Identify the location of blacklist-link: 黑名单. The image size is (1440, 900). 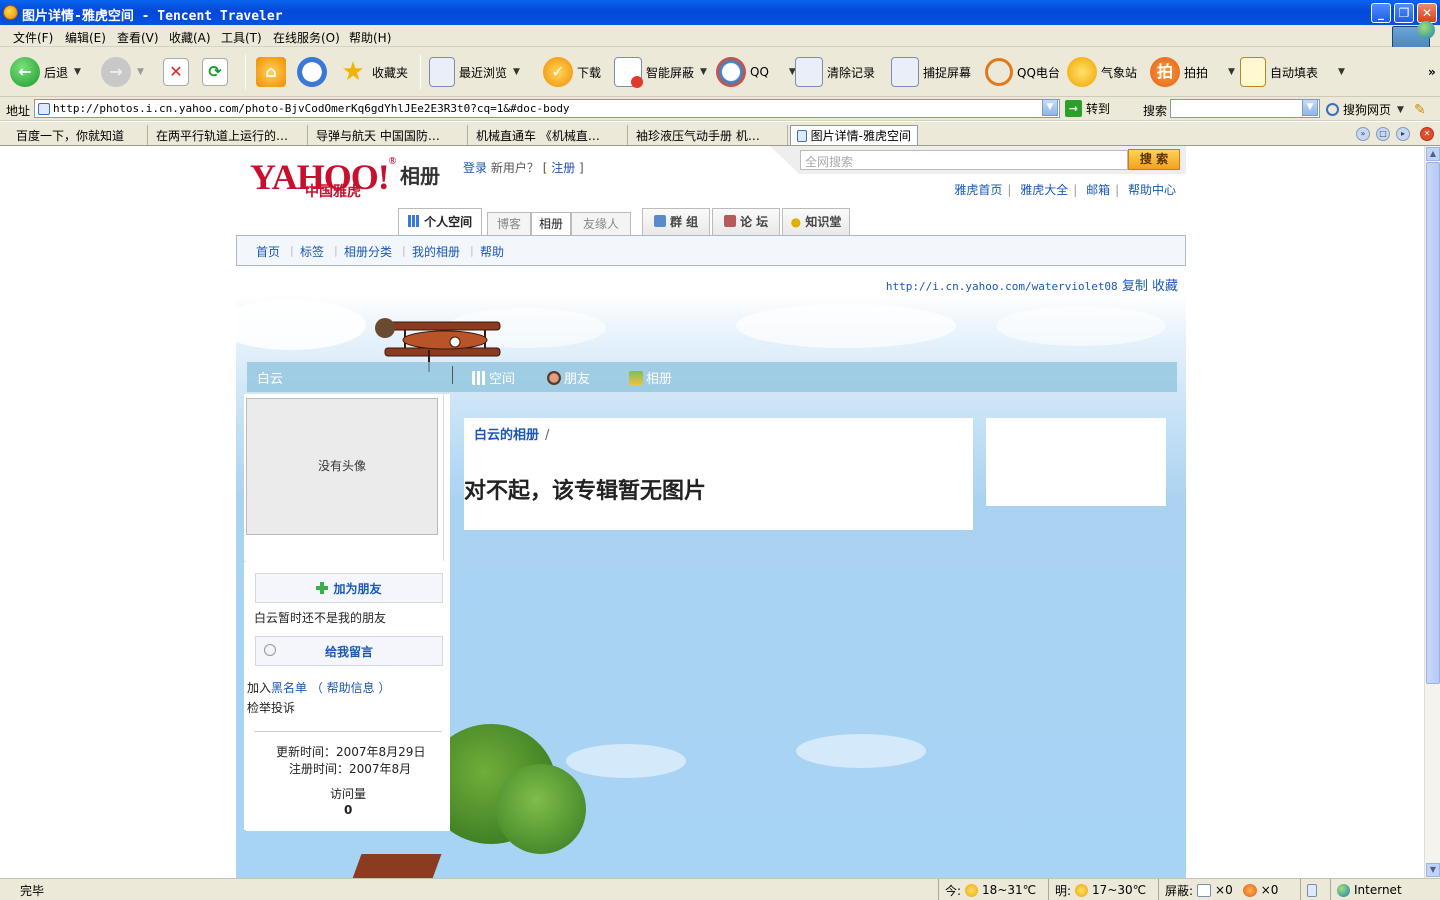
(289, 688).